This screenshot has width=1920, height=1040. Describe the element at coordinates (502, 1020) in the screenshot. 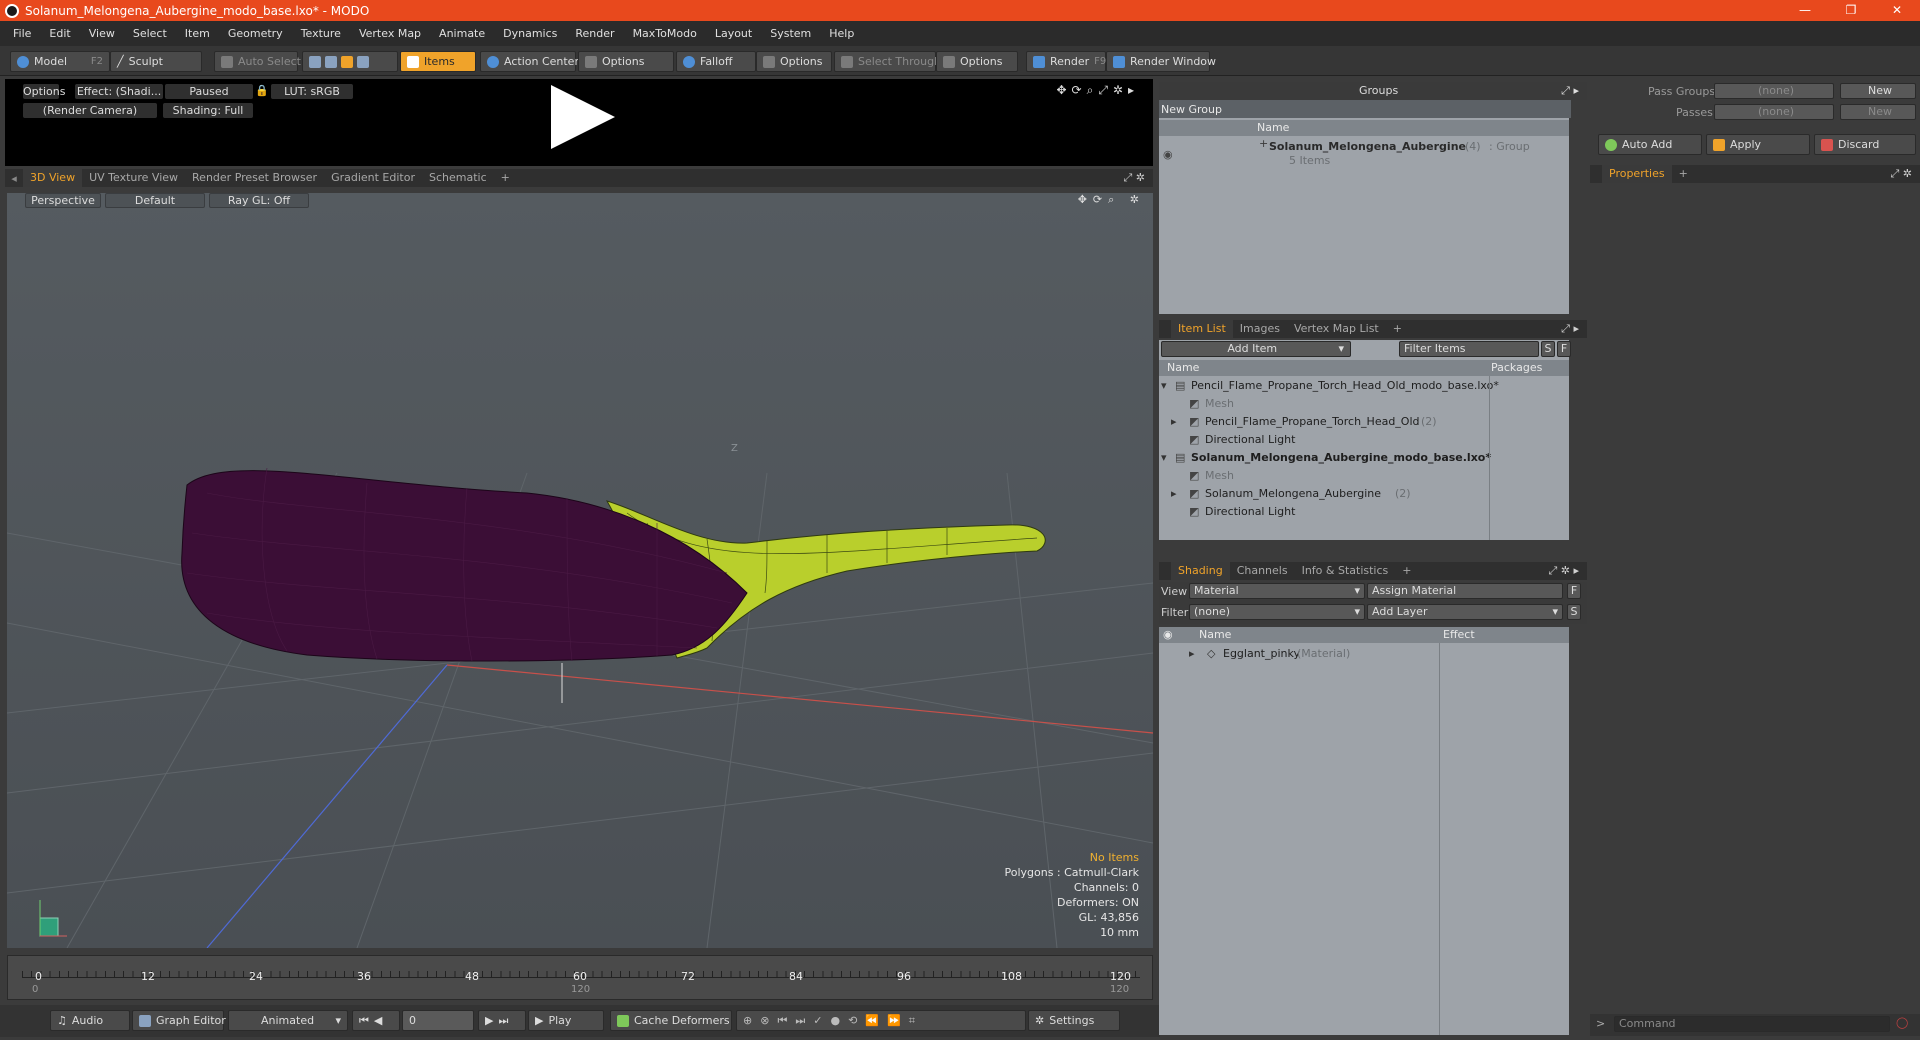

I see `transport-next-group: ▶ ⏭` at that location.